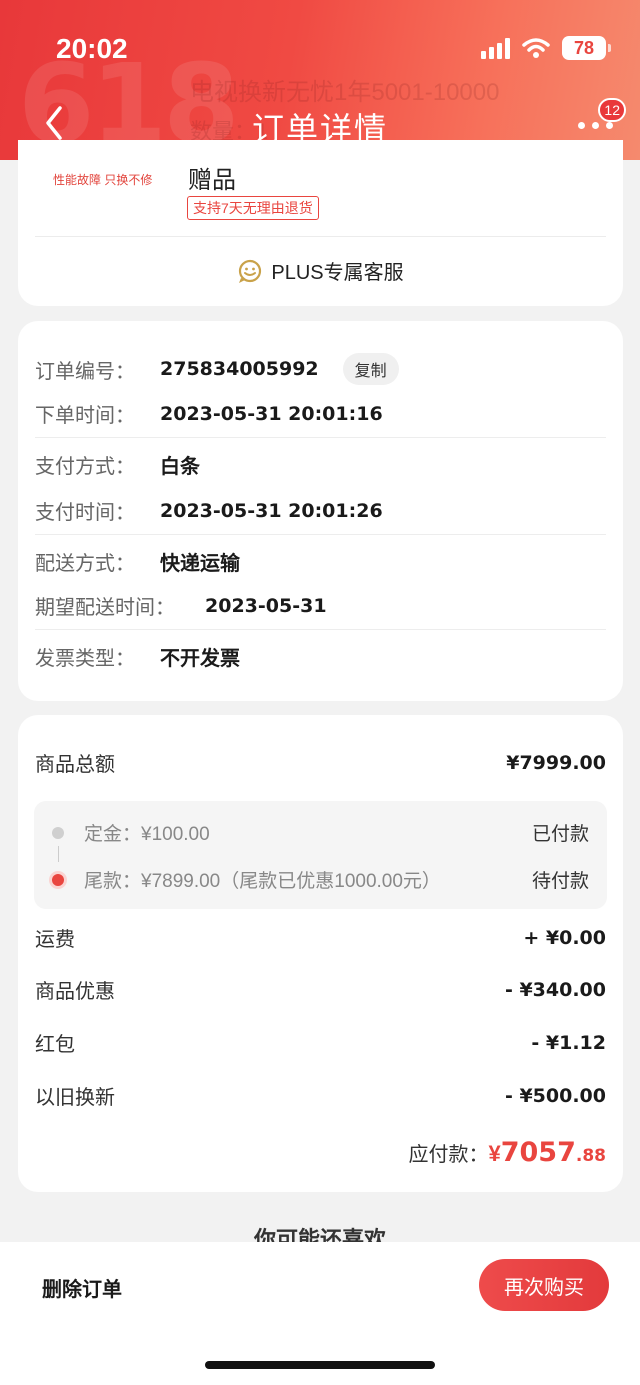 Image resolution: width=640 pixels, height=1385 pixels. What do you see at coordinates (568, 1042) in the screenshot?
I see `red-packet-value: - ¥1.12` at bounding box center [568, 1042].